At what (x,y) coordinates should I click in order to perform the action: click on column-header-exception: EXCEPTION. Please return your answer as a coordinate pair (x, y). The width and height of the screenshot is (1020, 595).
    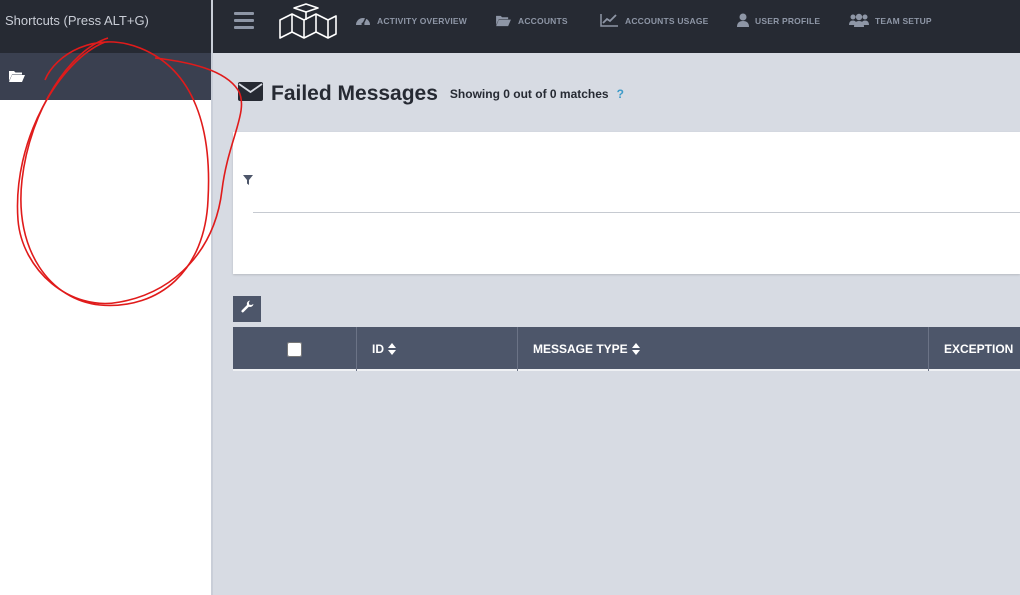
    Looking at the image, I should click on (974, 349).